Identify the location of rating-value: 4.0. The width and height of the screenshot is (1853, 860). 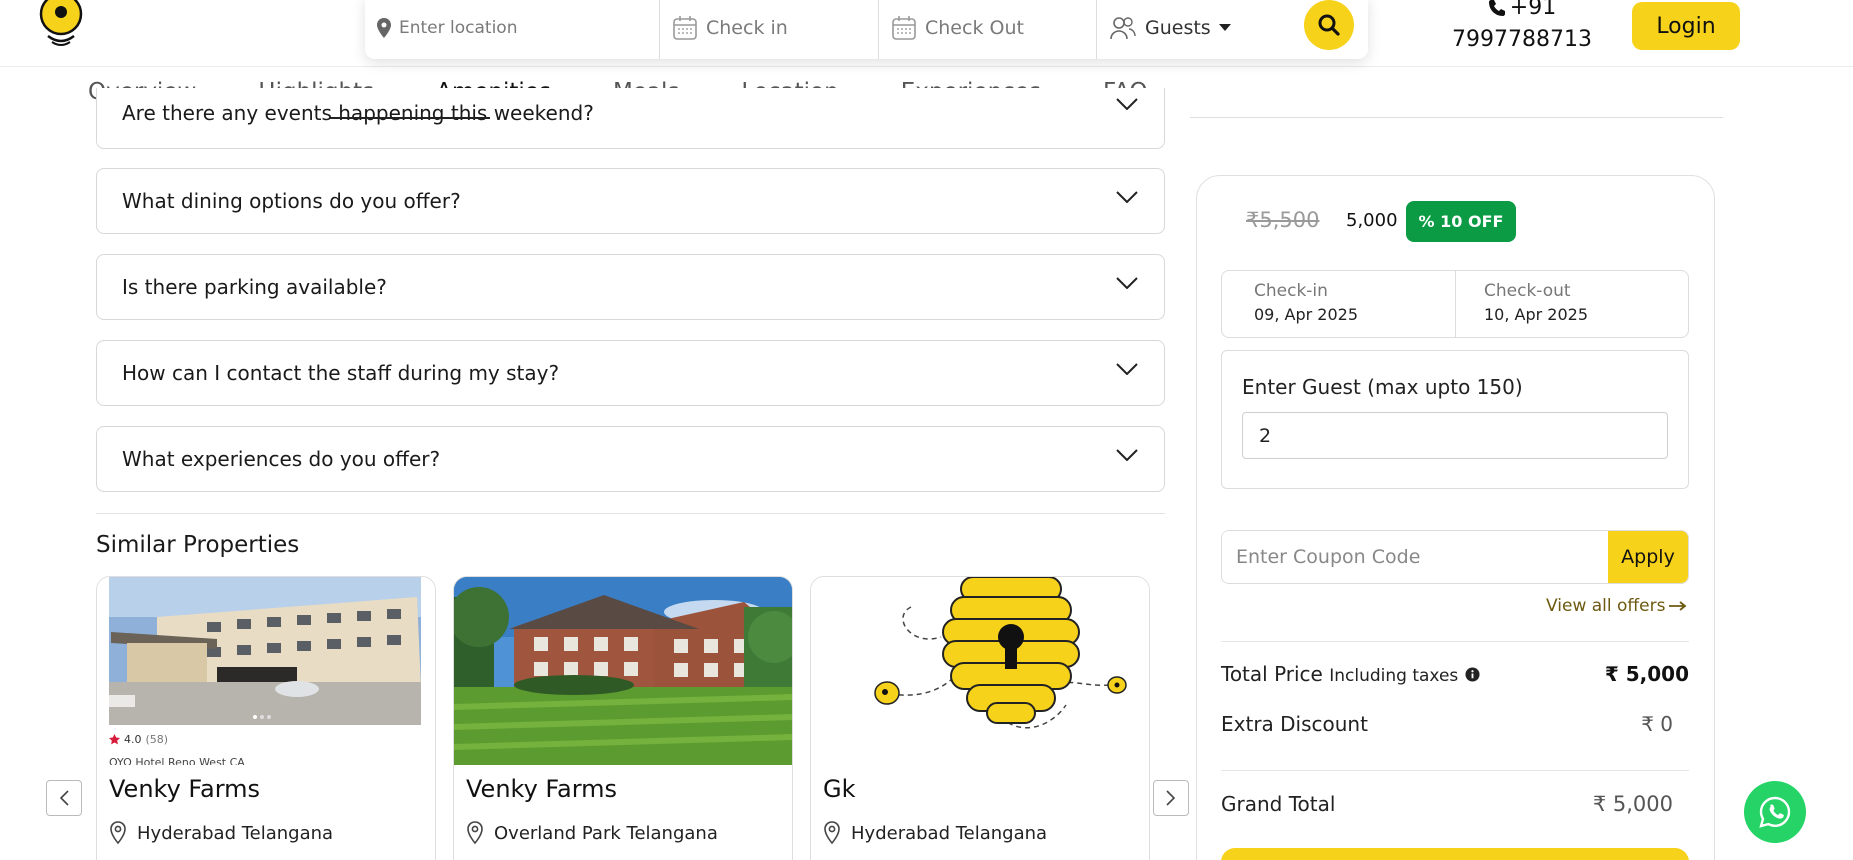
(133, 739).